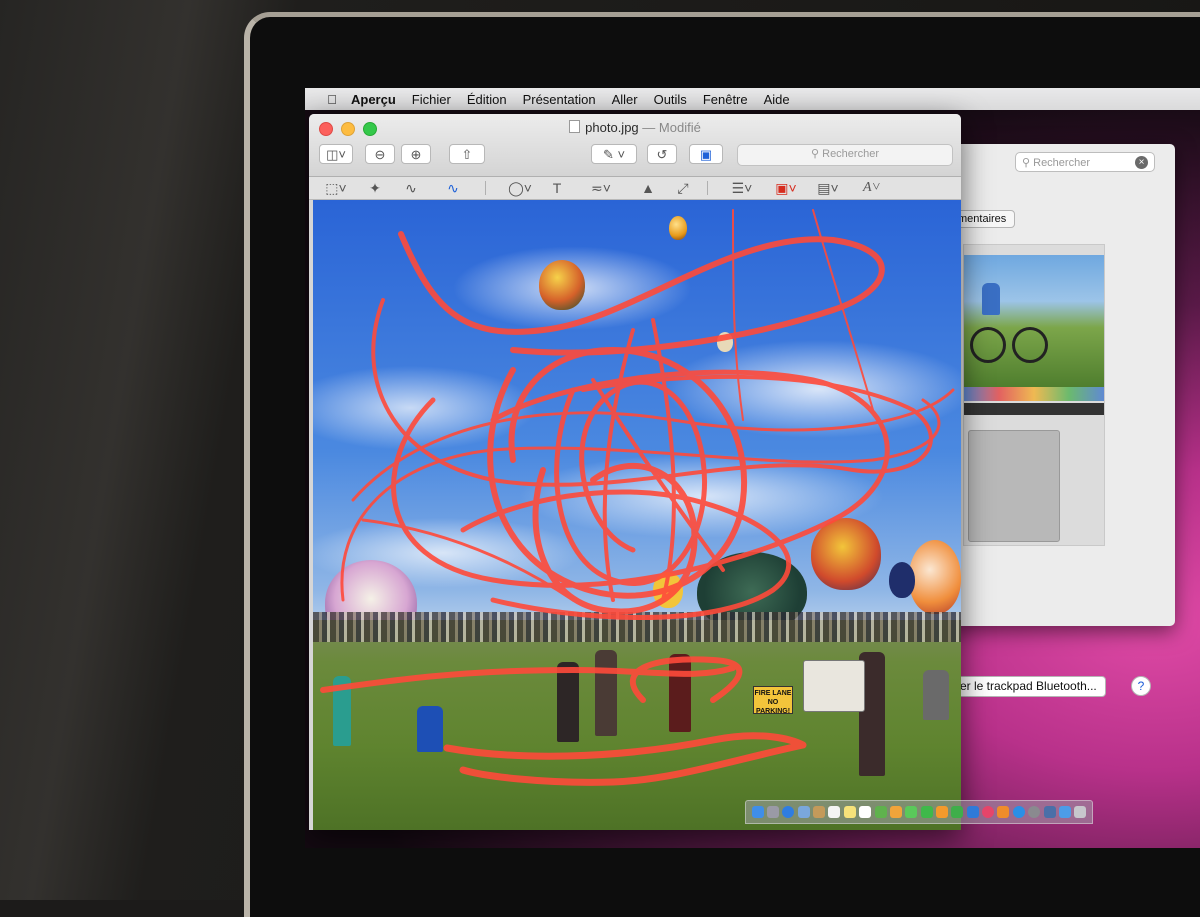 This screenshot has height=917, width=1200. I want to click on shapes-icon: ◯˅, so click(520, 188).